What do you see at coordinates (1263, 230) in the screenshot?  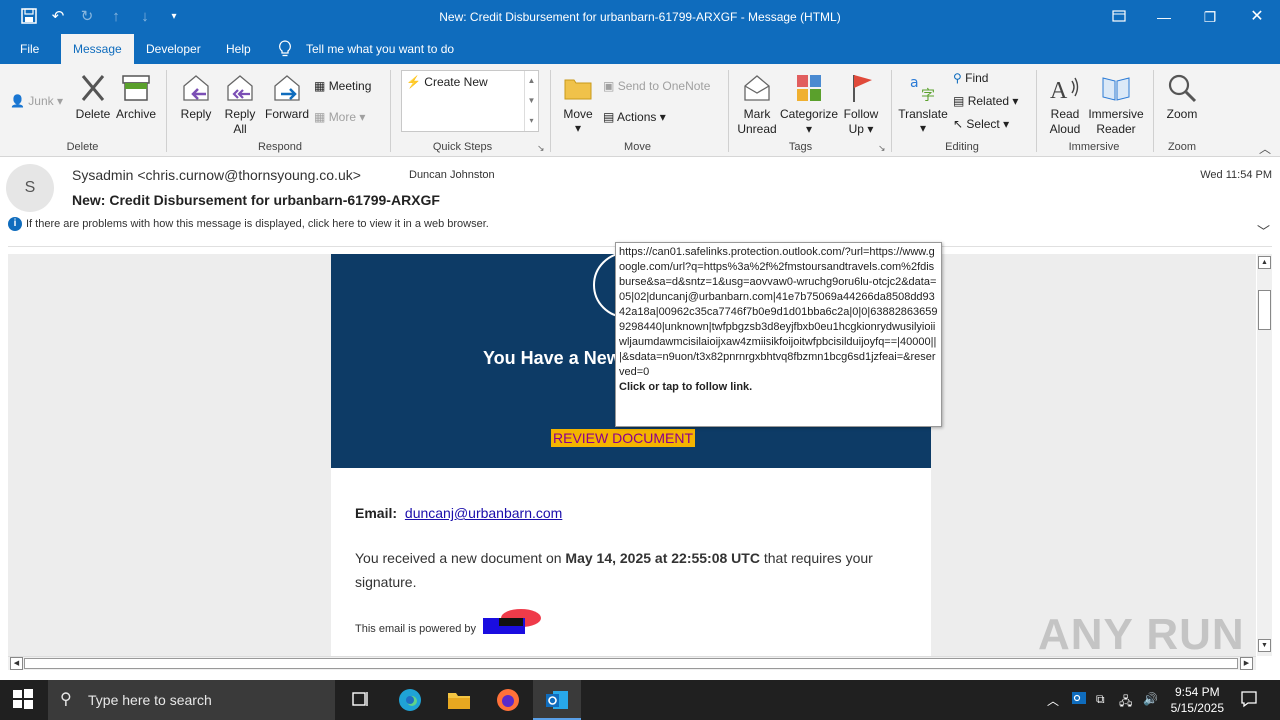 I see `expand-header-icon: ﹀` at bounding box center [1263, 230].